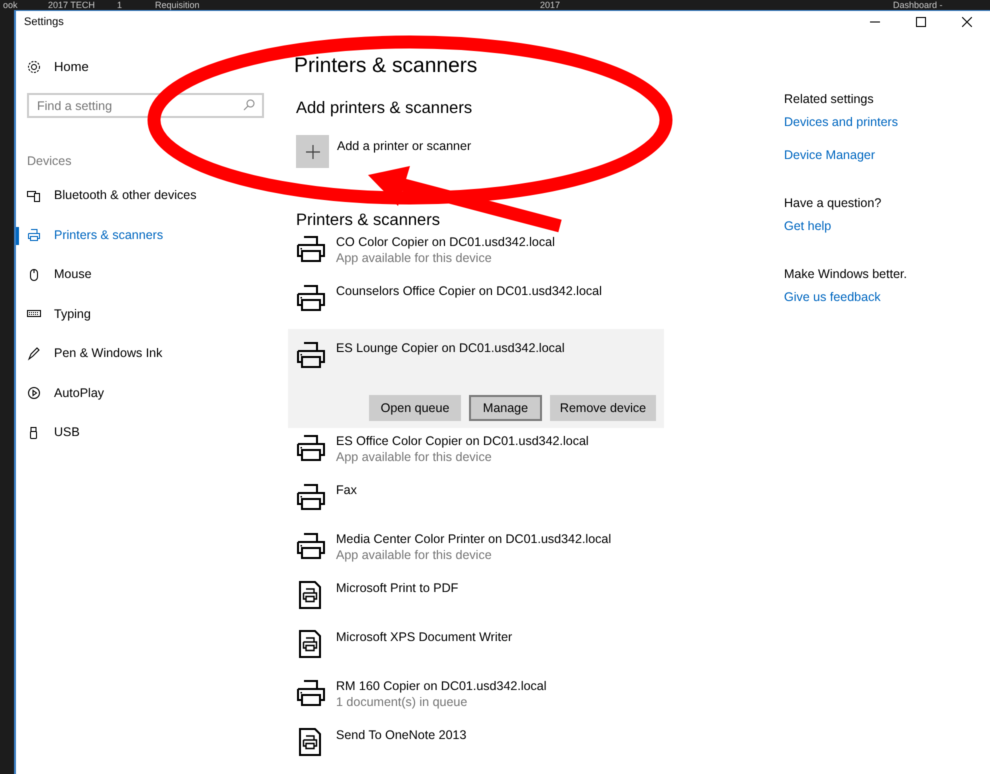  What do you see at coordinates (17, 235) in the screenshot?
I see `selection-indicator` at bounding box center [17, 235].